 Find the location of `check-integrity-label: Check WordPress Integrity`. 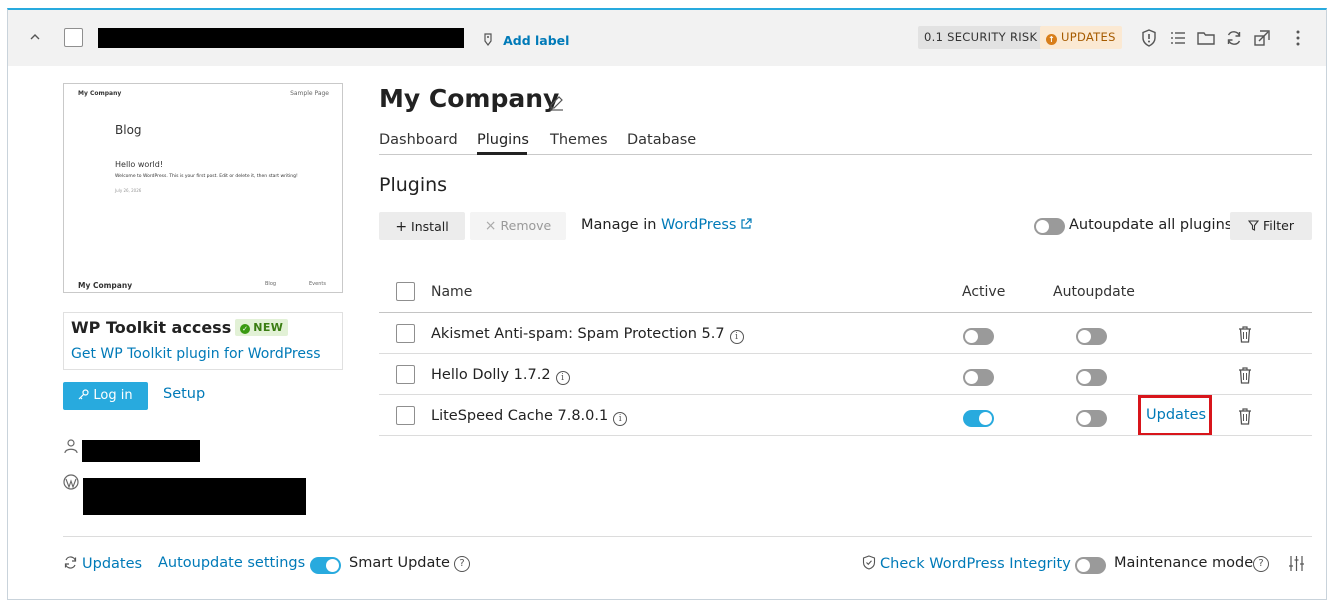

check-integrity-label: Check WordPress Integrity is located at coordinates (975, 564).